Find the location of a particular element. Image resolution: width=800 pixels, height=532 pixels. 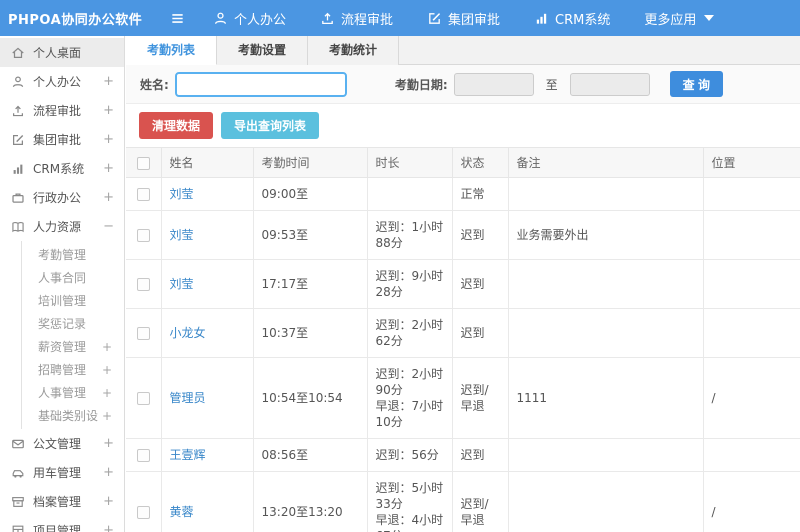

employee-name-link: 王壹辉 is located at coordinates (188, 455).